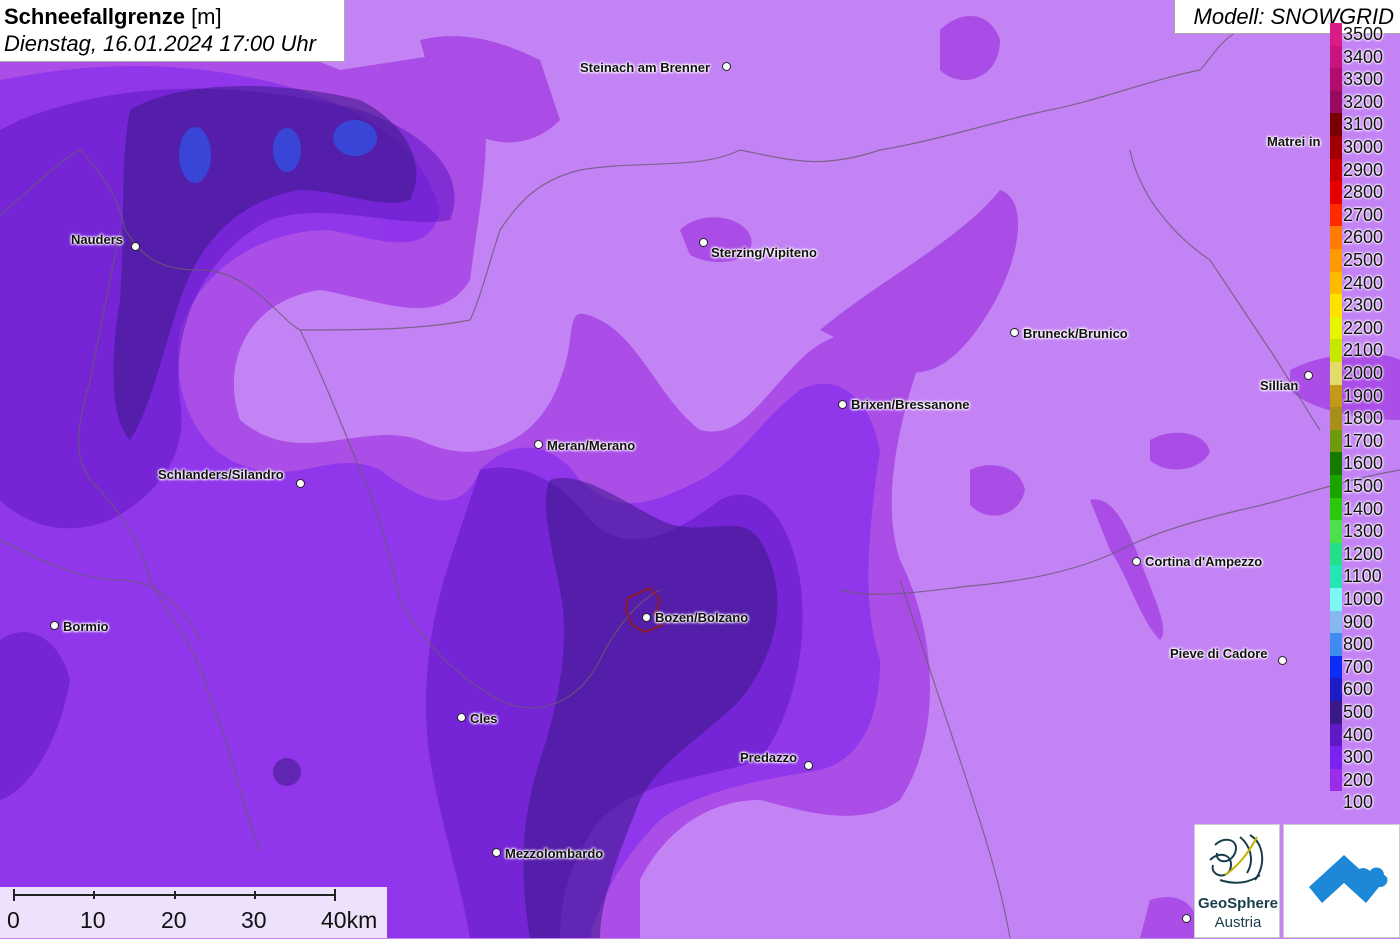 This screenshot has width=1400, height=939. What do you see at coordinates (1358, 712) in the screenshot?
I see `legend-label: 500` at bounding box center [1358, 712].